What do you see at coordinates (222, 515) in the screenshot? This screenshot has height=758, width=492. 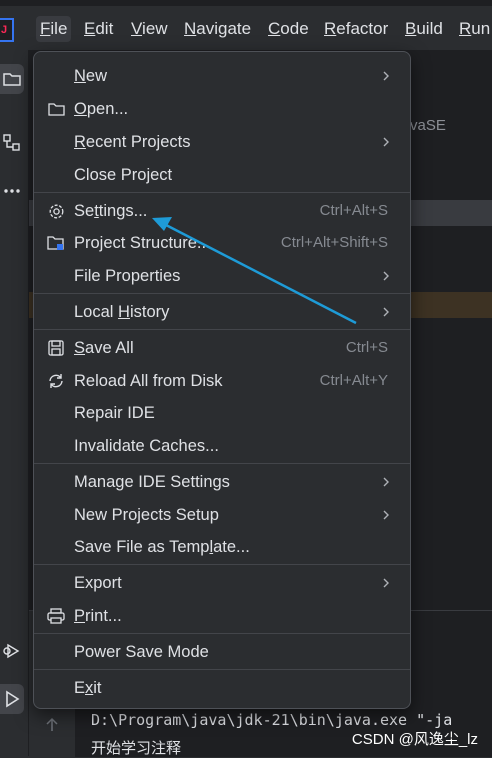 I see `menu-item-new-projects-setup: New Projects Setup` at bounding box center [222, 515].